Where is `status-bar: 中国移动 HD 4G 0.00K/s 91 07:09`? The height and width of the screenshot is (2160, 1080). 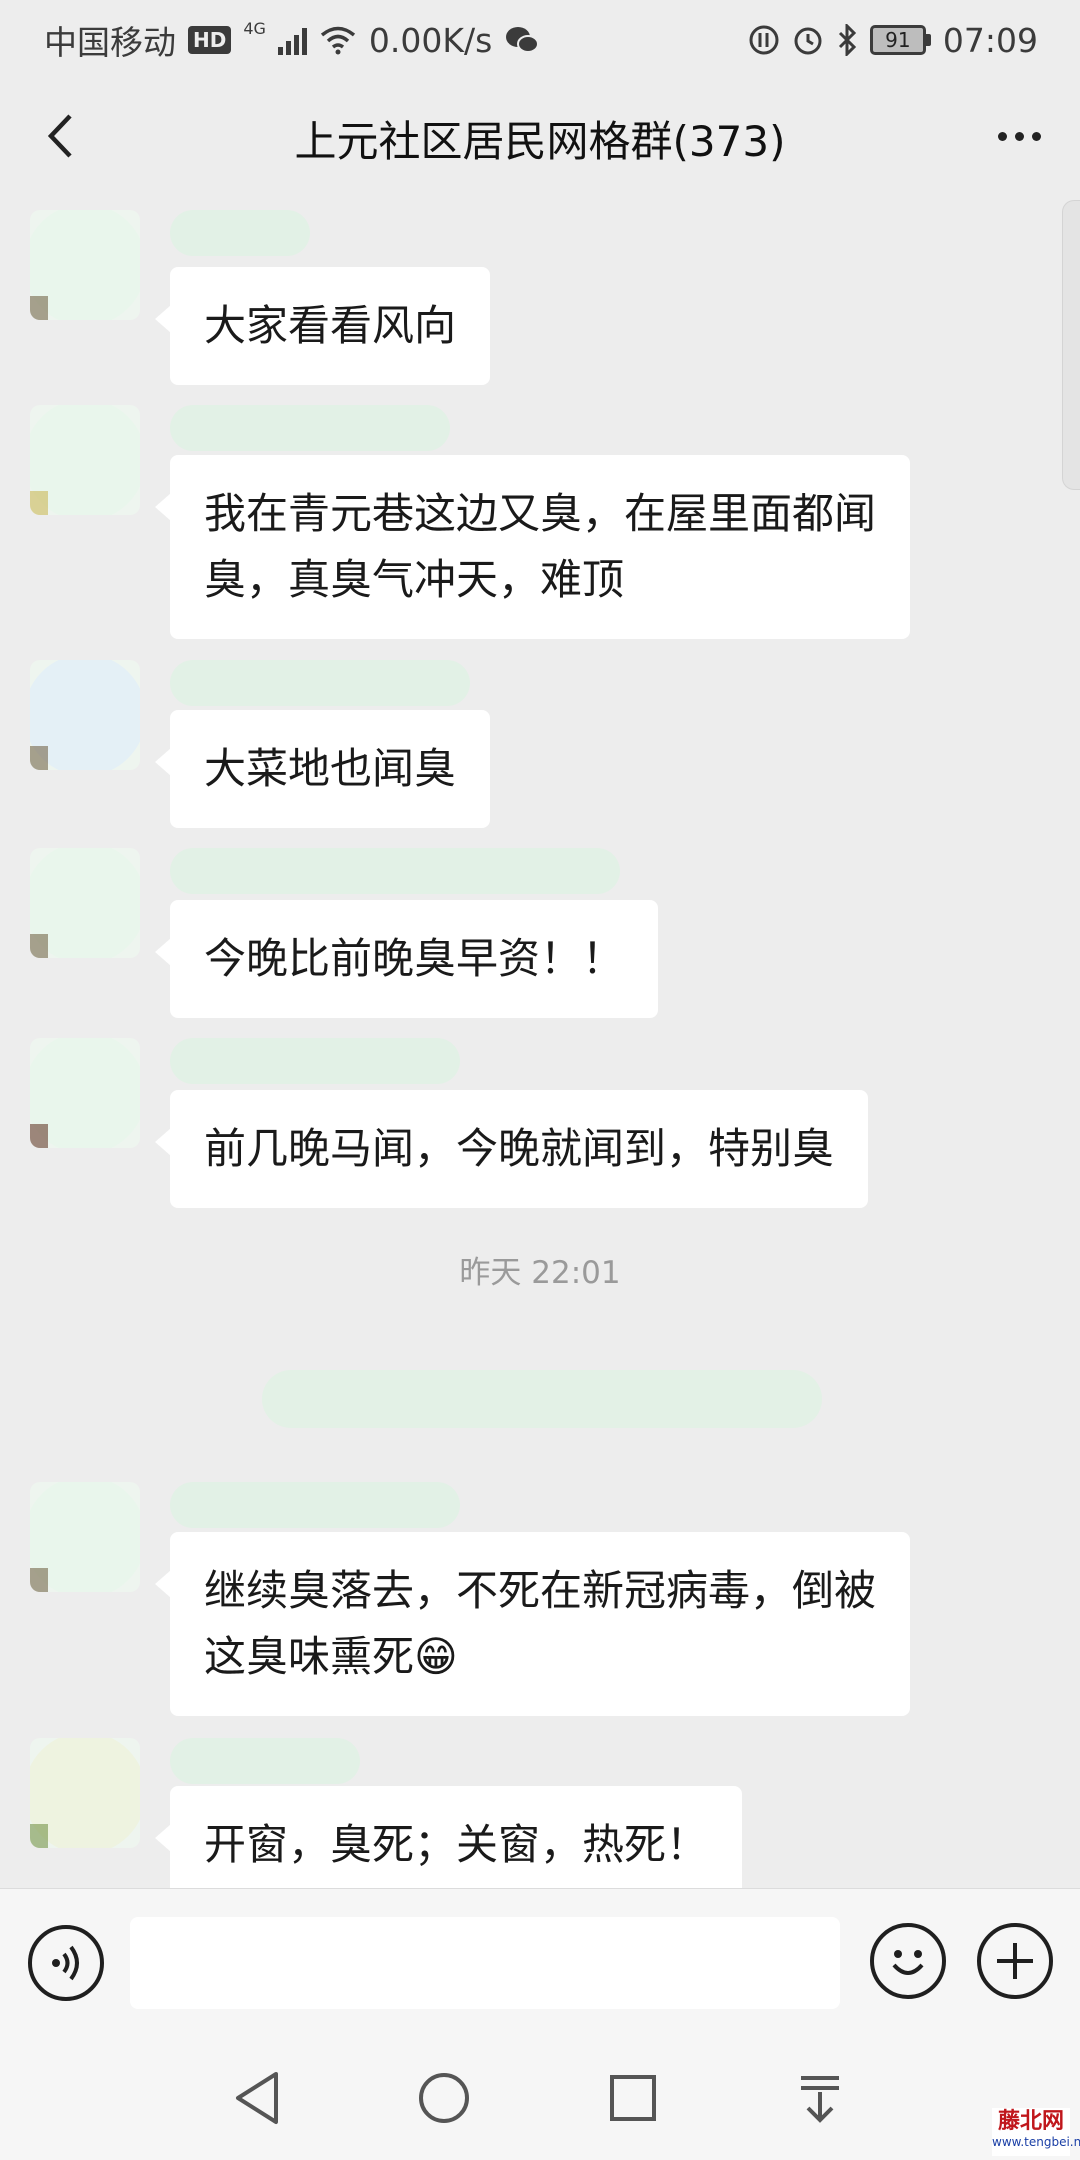 status-bar: 中国移动 HD 4G 0.00K/s 91 07:09 is located at coordinates (540, 40).